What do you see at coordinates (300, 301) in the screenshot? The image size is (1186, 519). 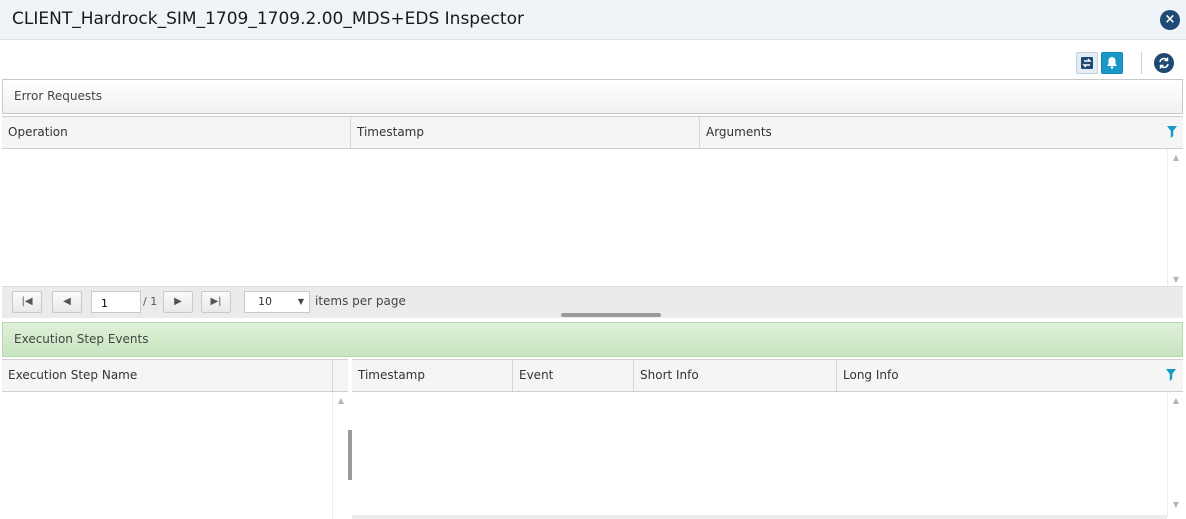 I see `chevron-down-icon: ▼` at bounding box center [300, 301].